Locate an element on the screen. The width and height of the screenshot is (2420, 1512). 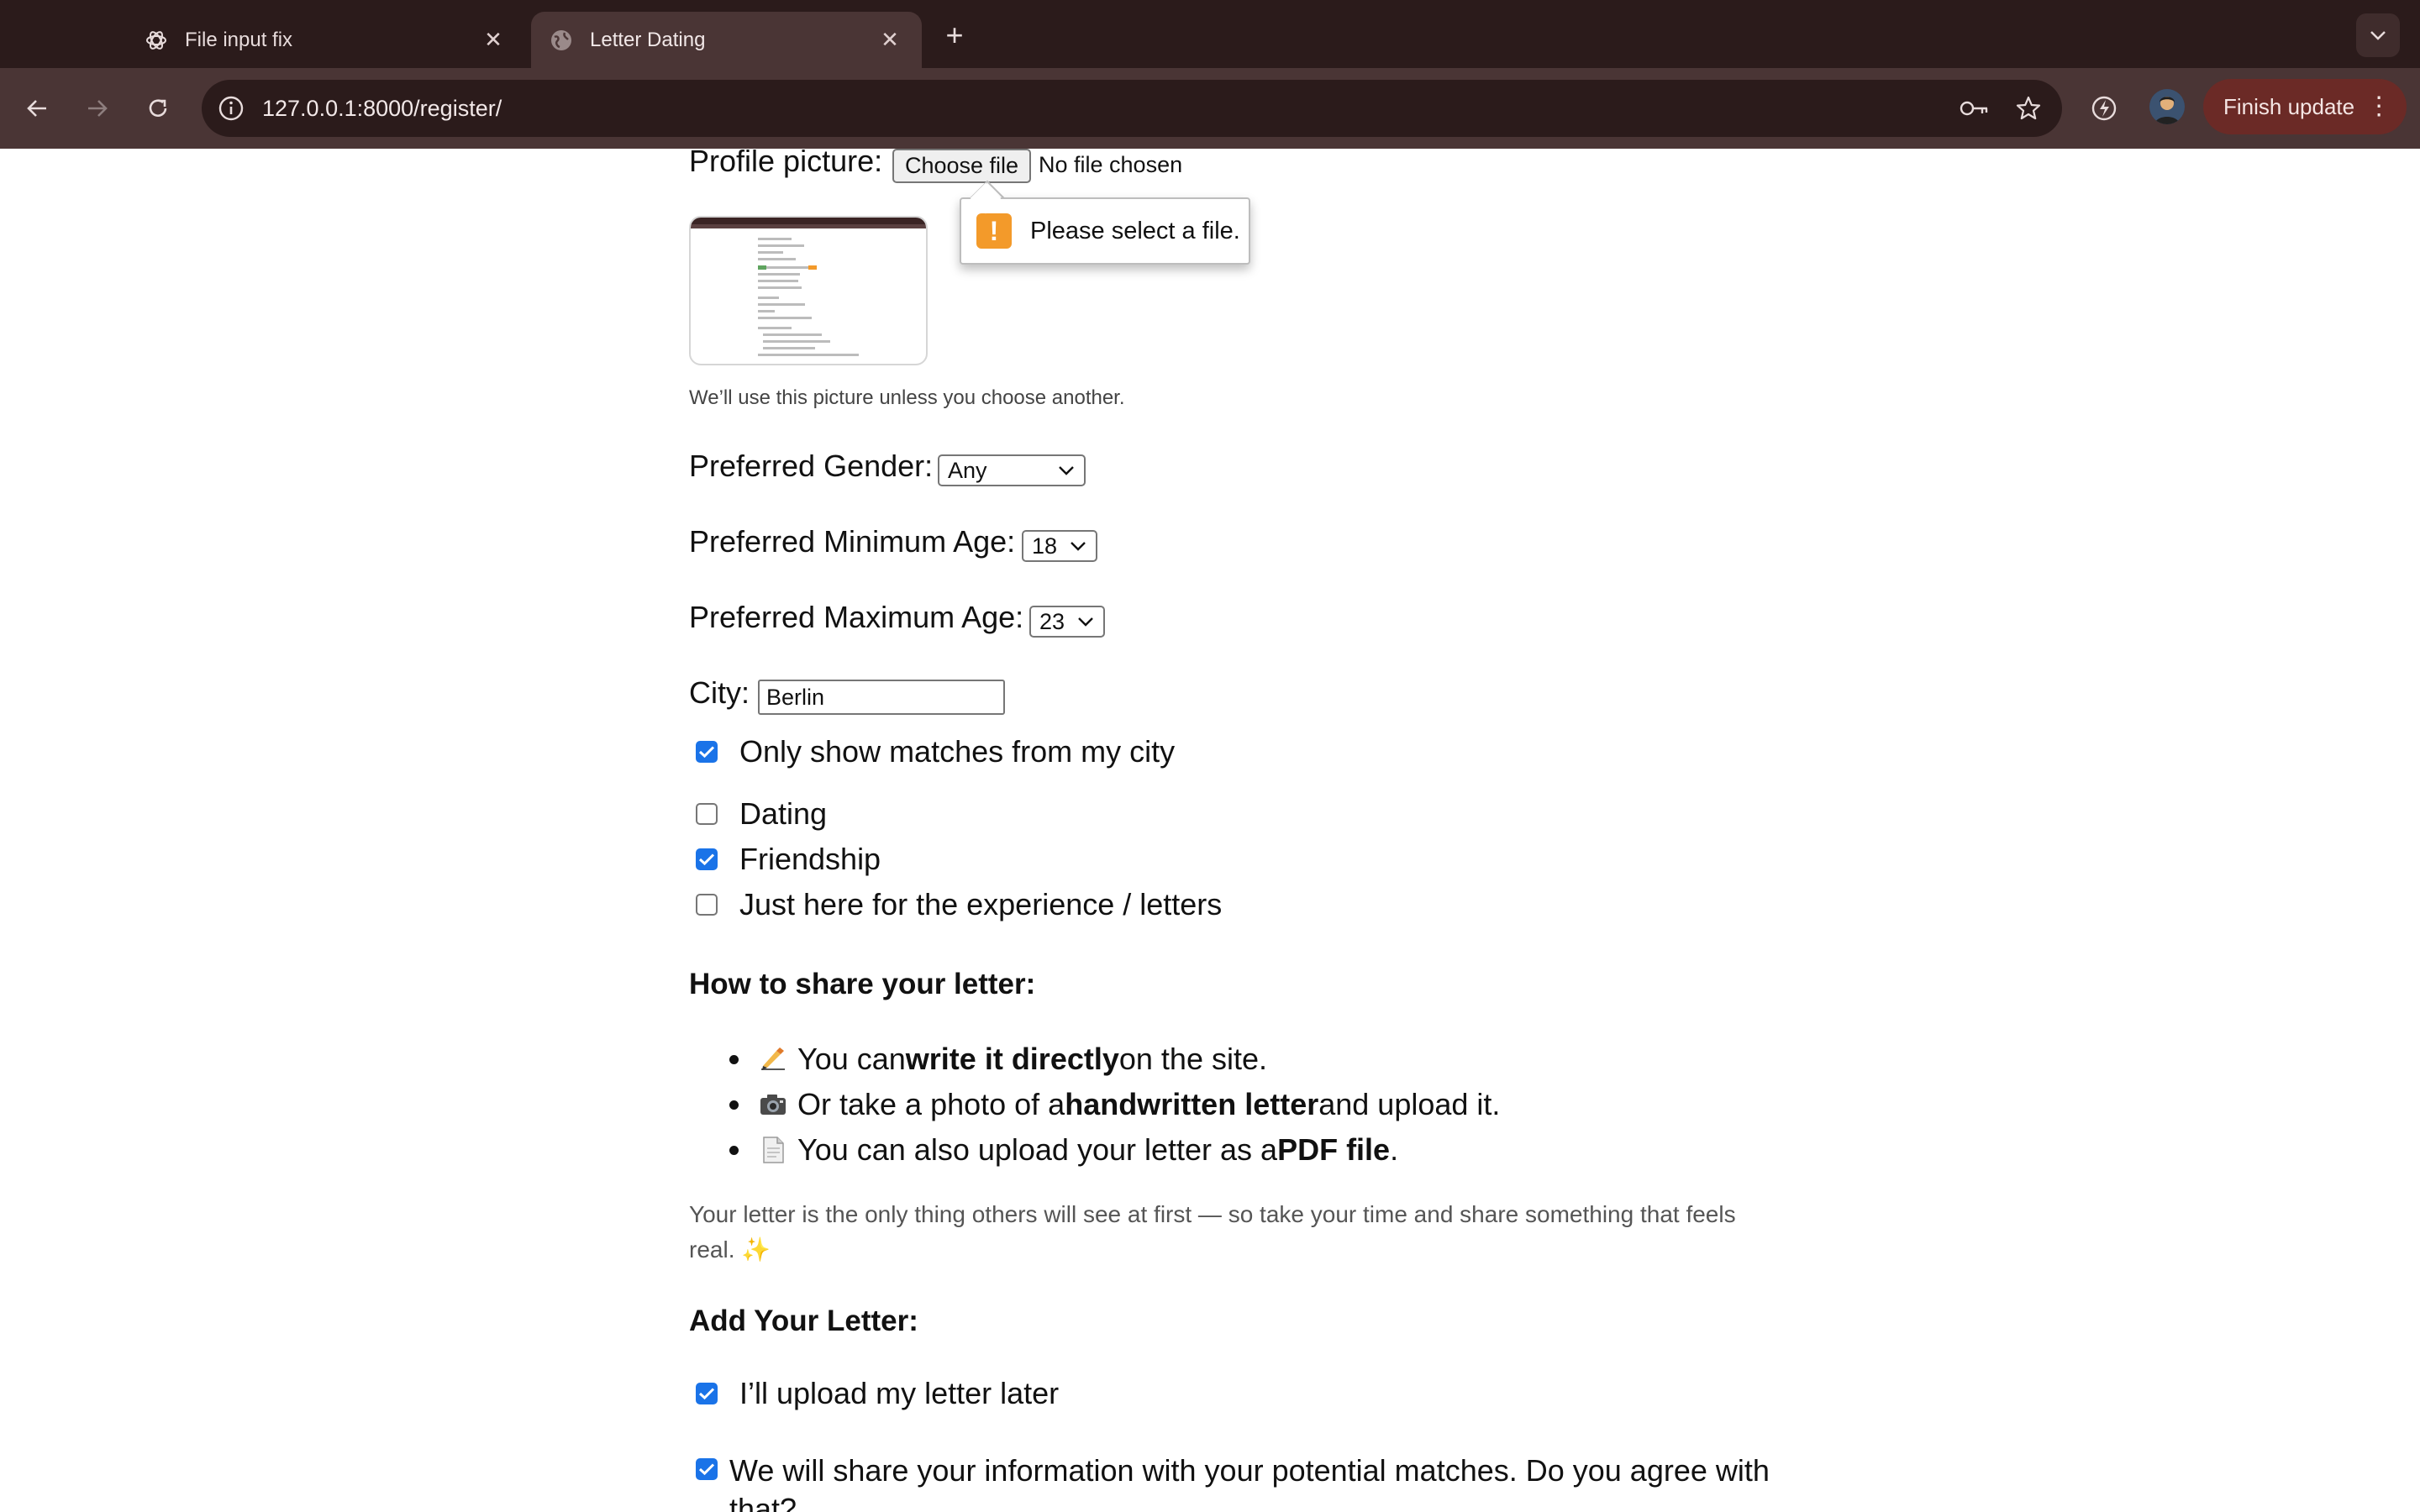
only-city-checkbox is located at coordinates (707, 752).